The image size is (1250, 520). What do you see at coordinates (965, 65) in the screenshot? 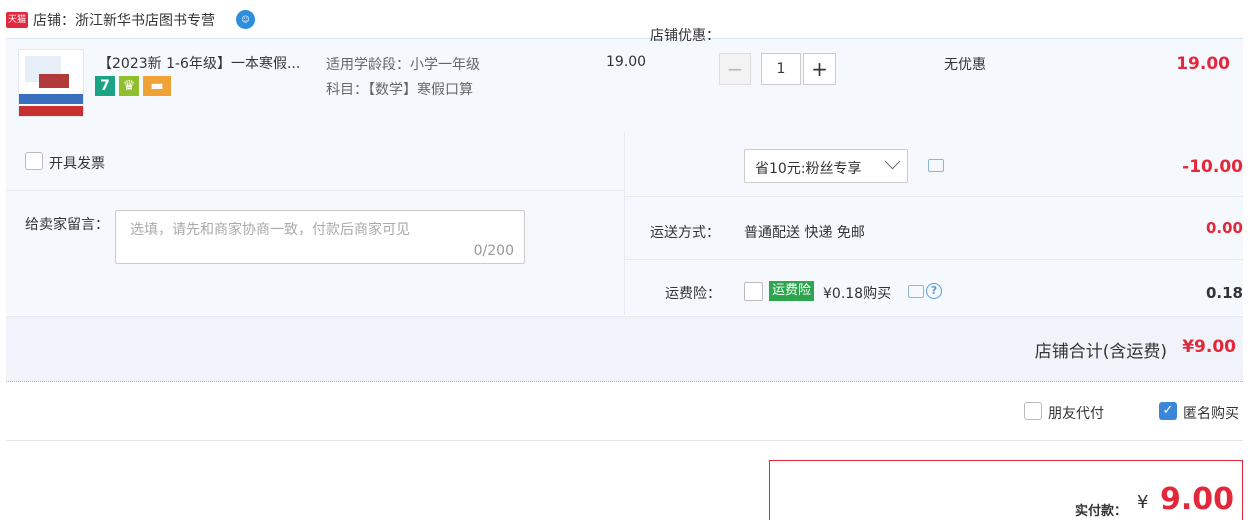
I see `item-discount-text: 无优惠` at bounding box center [965, 65].